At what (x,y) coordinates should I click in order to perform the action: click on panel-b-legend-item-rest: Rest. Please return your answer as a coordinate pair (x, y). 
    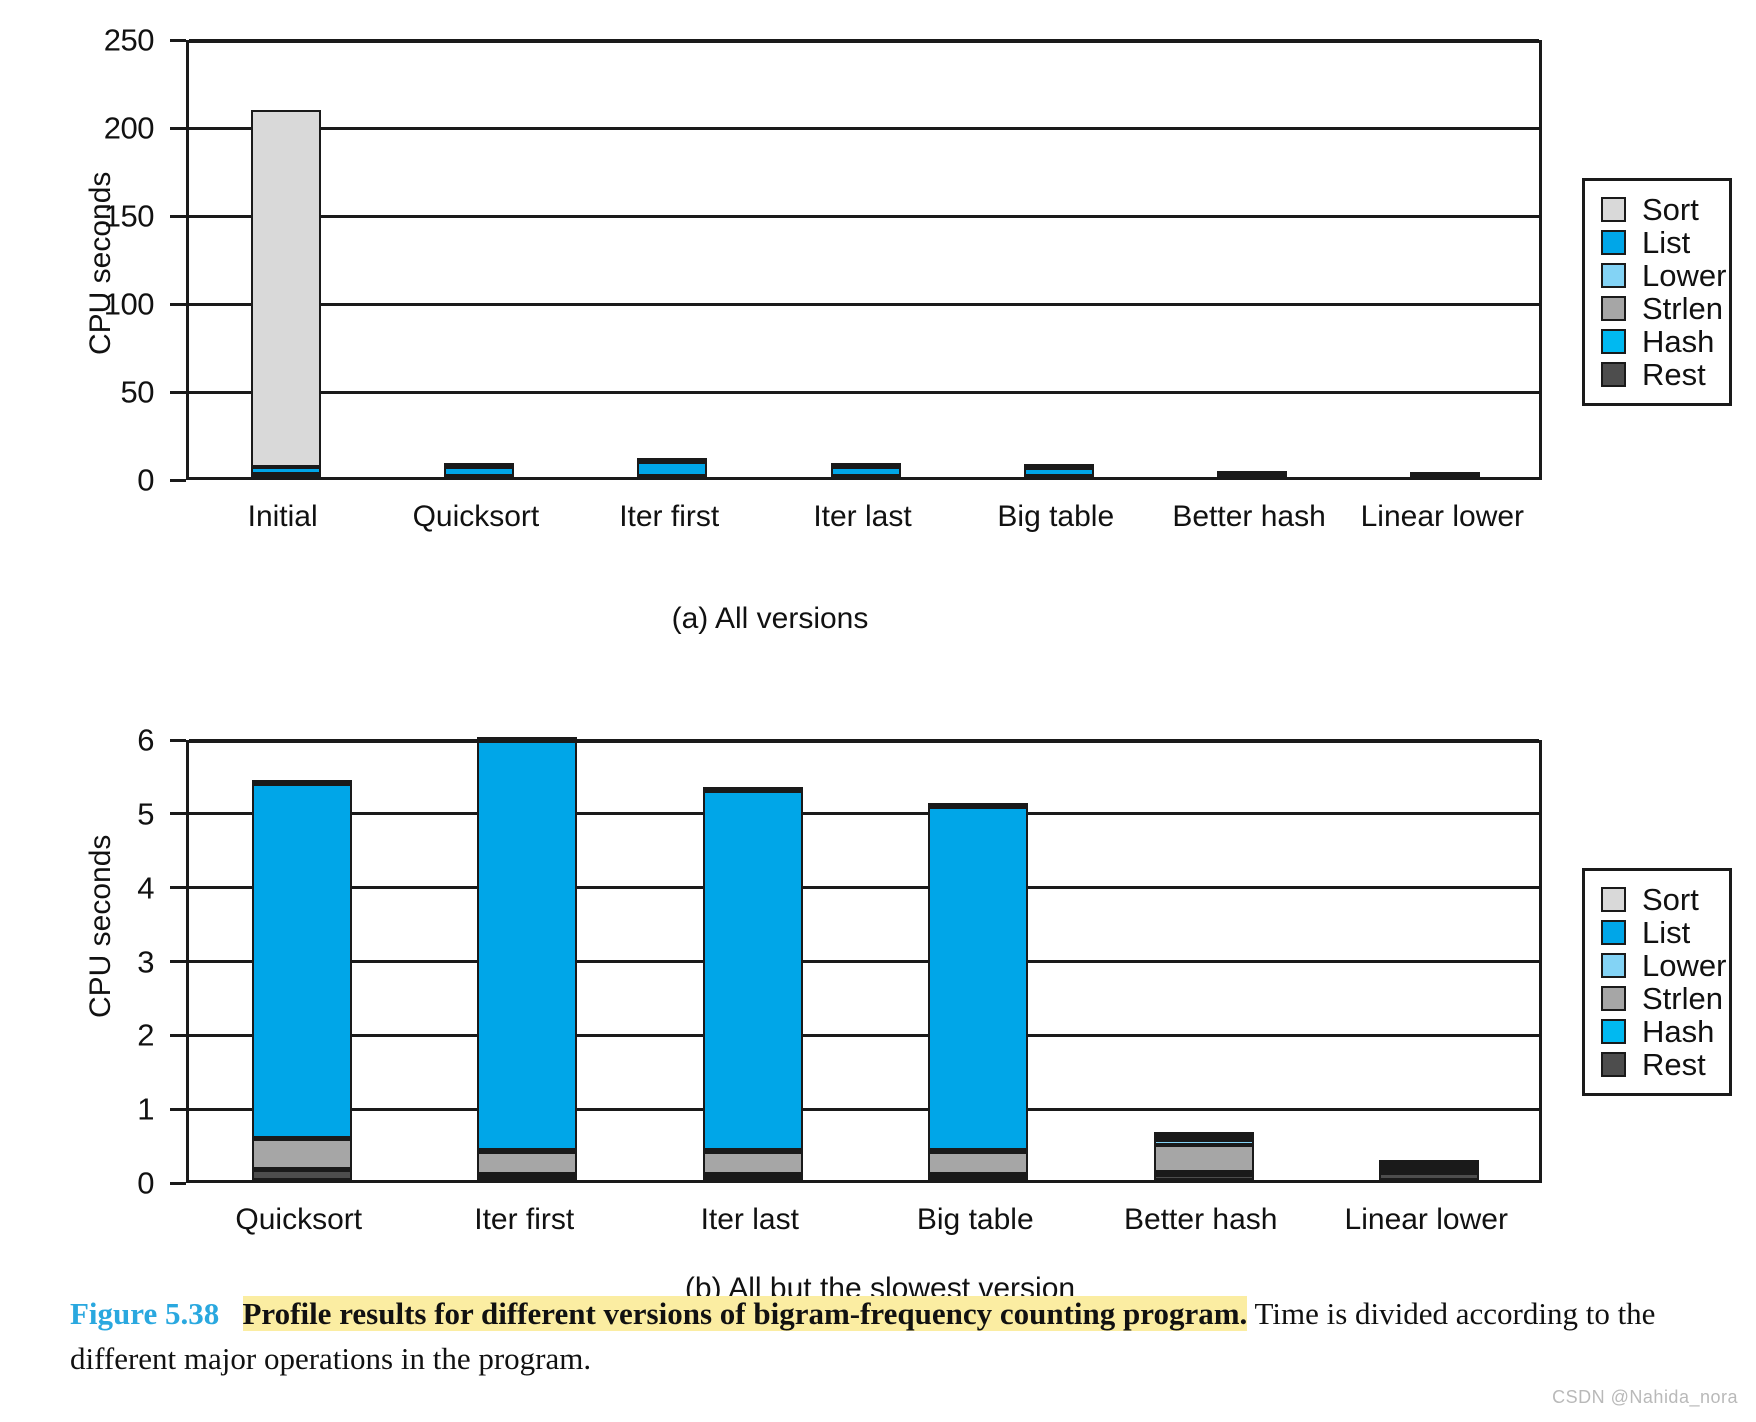
    Looking at the image, I should click on (1655, 1064).